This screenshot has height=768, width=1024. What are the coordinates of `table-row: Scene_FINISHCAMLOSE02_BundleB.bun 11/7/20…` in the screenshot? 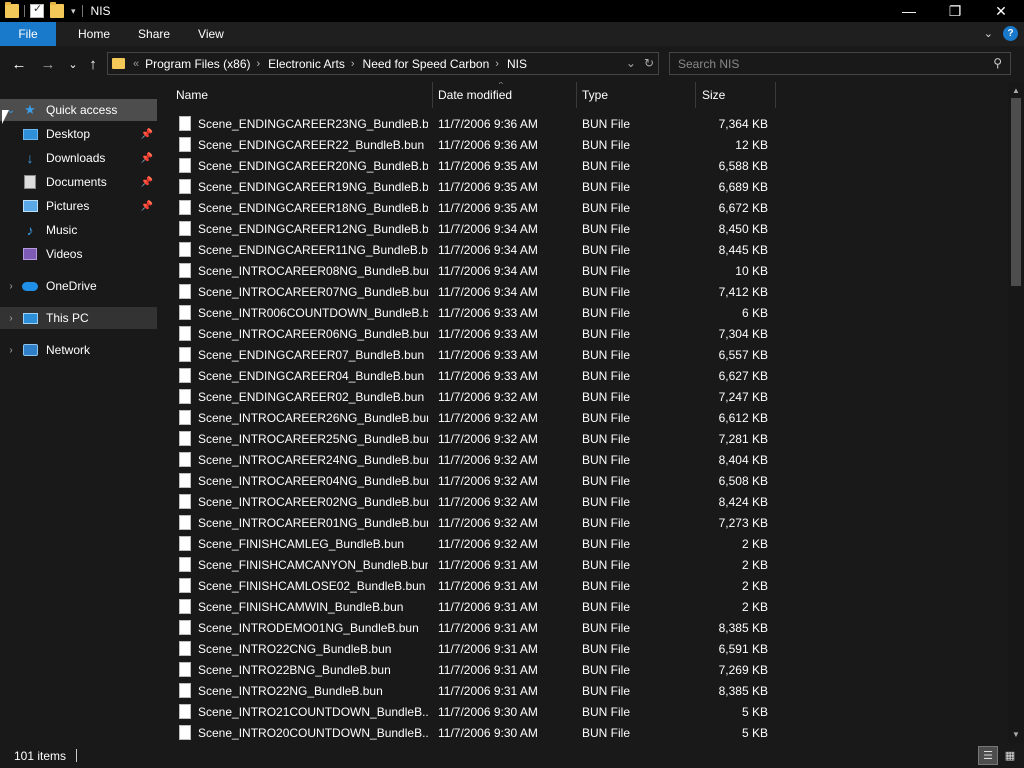 It's located at (582, 585).